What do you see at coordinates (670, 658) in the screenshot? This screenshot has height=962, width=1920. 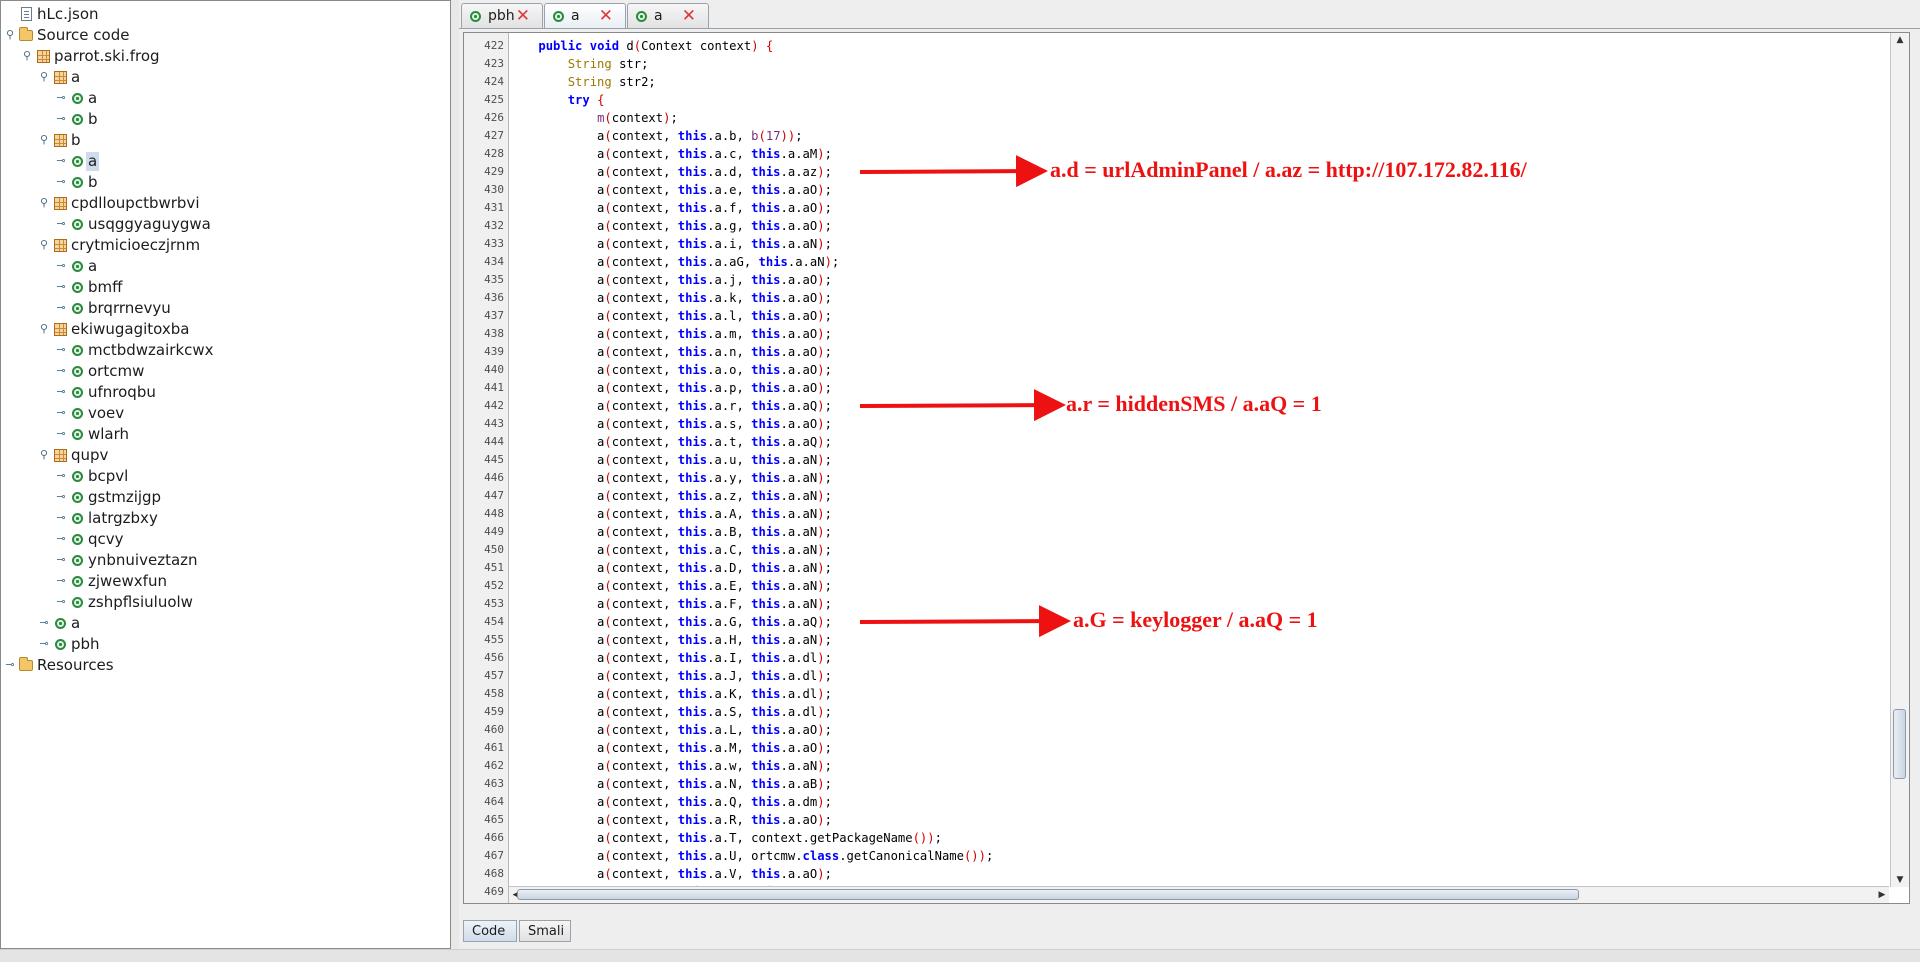 I see `code-line: a(context, this.a.I, this.a.dl);` at bounding box center [670, 658].